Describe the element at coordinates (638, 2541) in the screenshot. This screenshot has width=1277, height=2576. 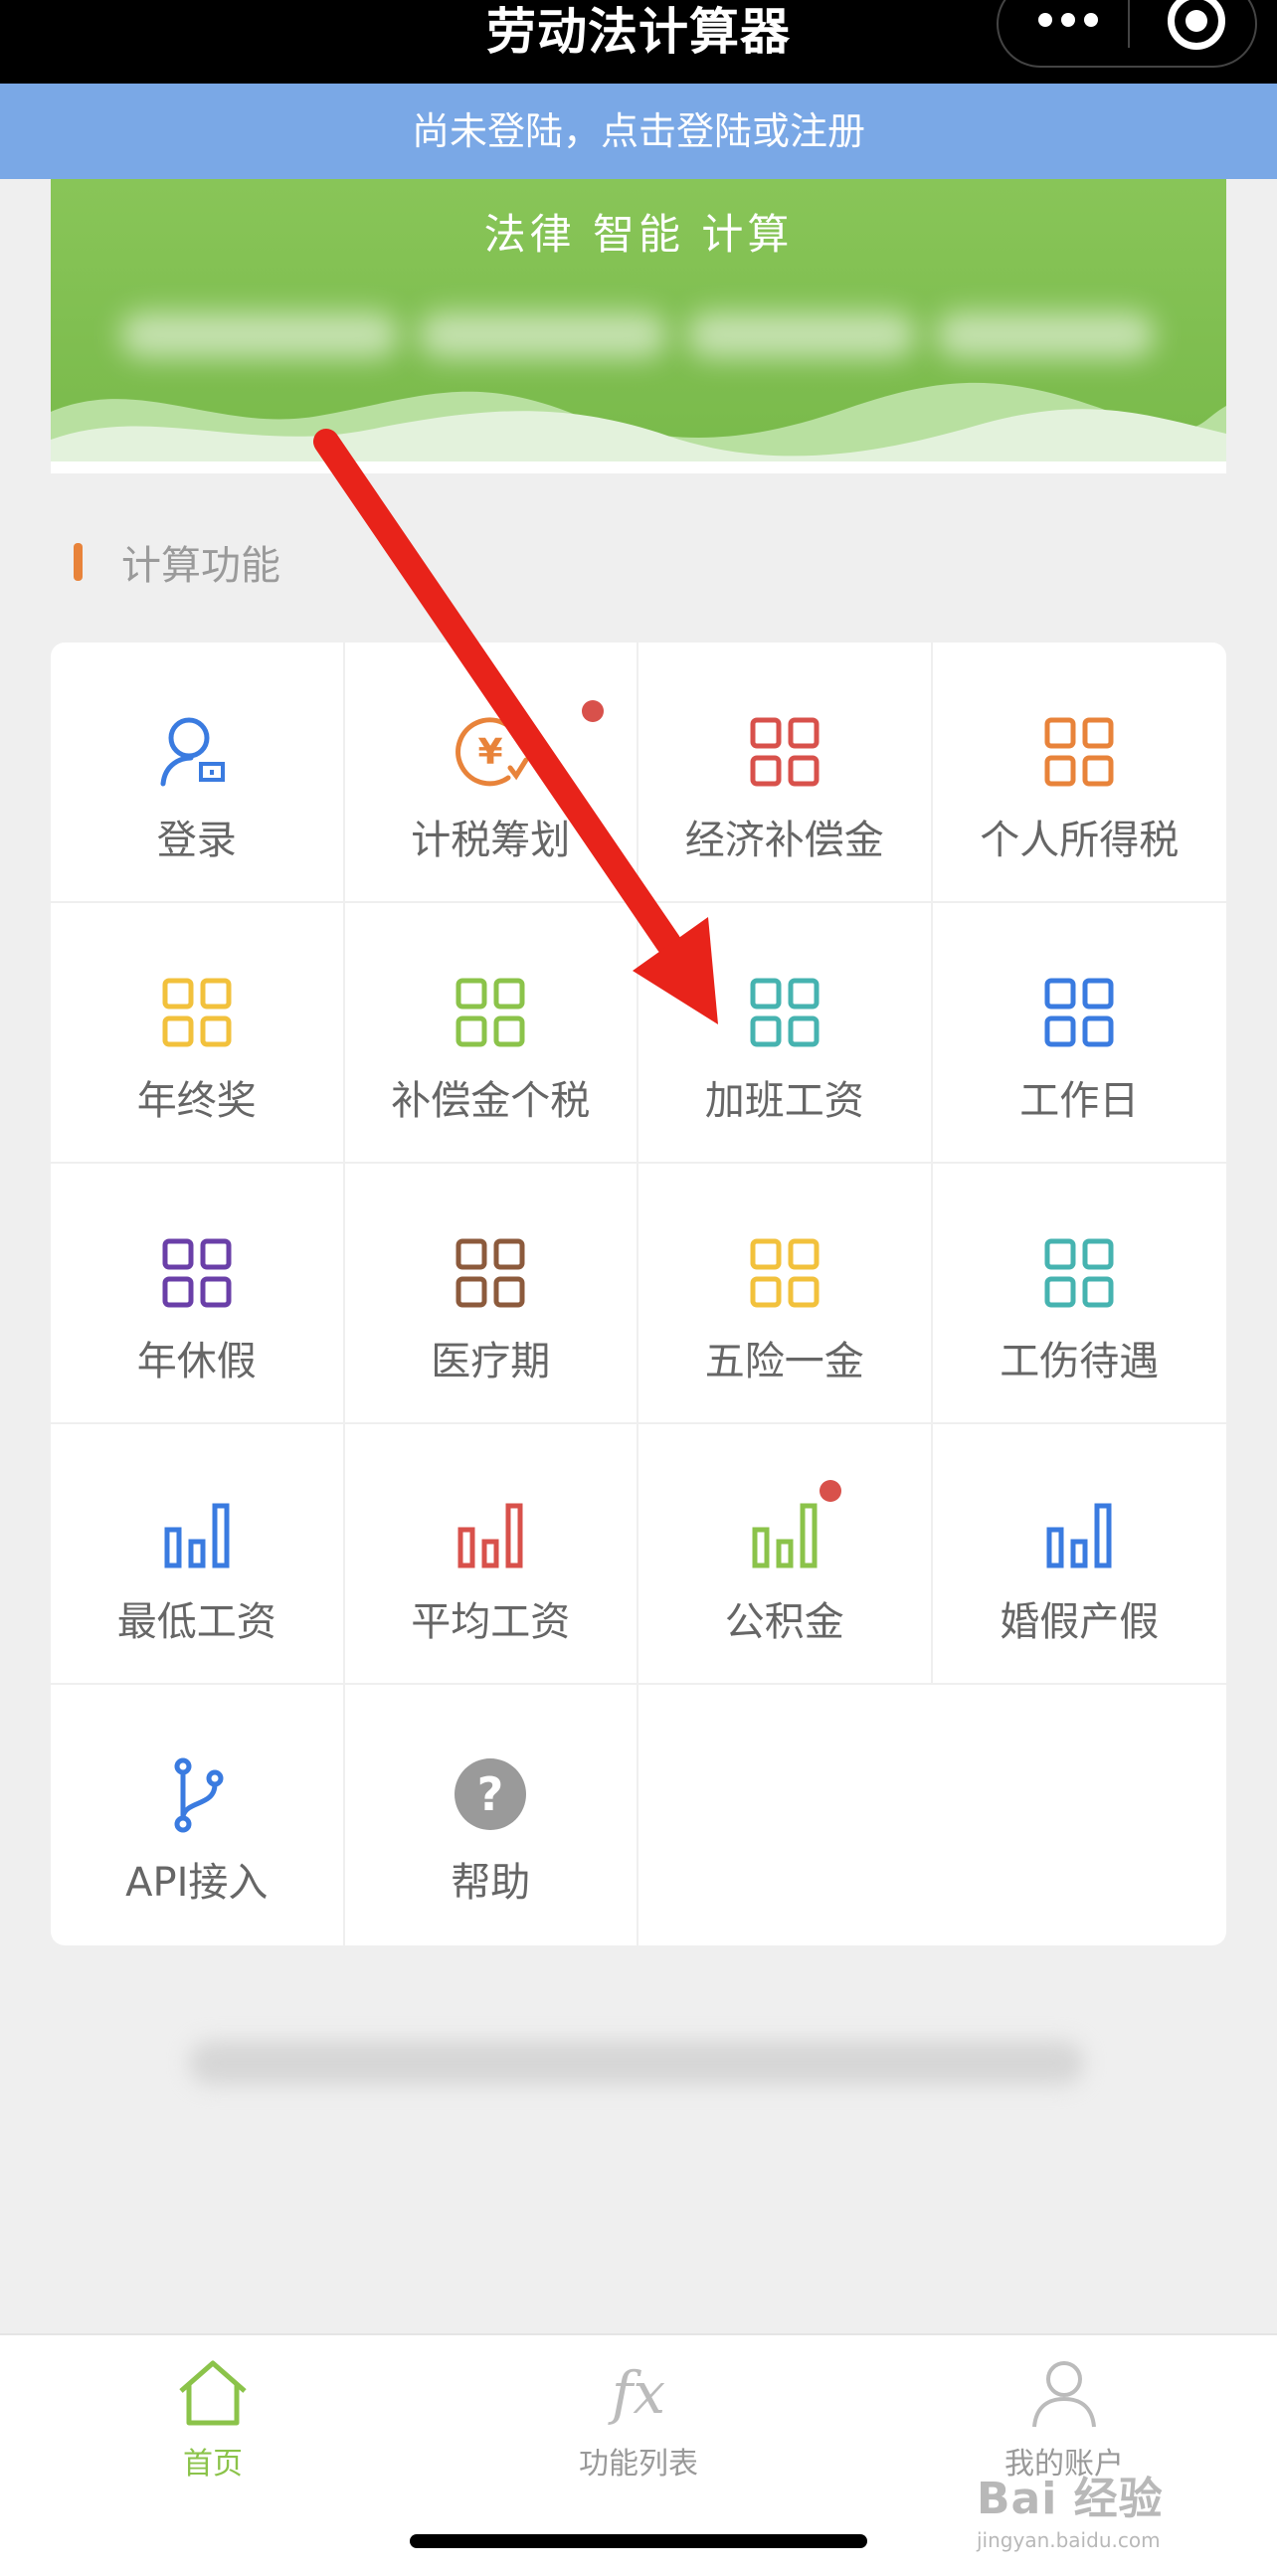
I see `home-indicator` at that location.